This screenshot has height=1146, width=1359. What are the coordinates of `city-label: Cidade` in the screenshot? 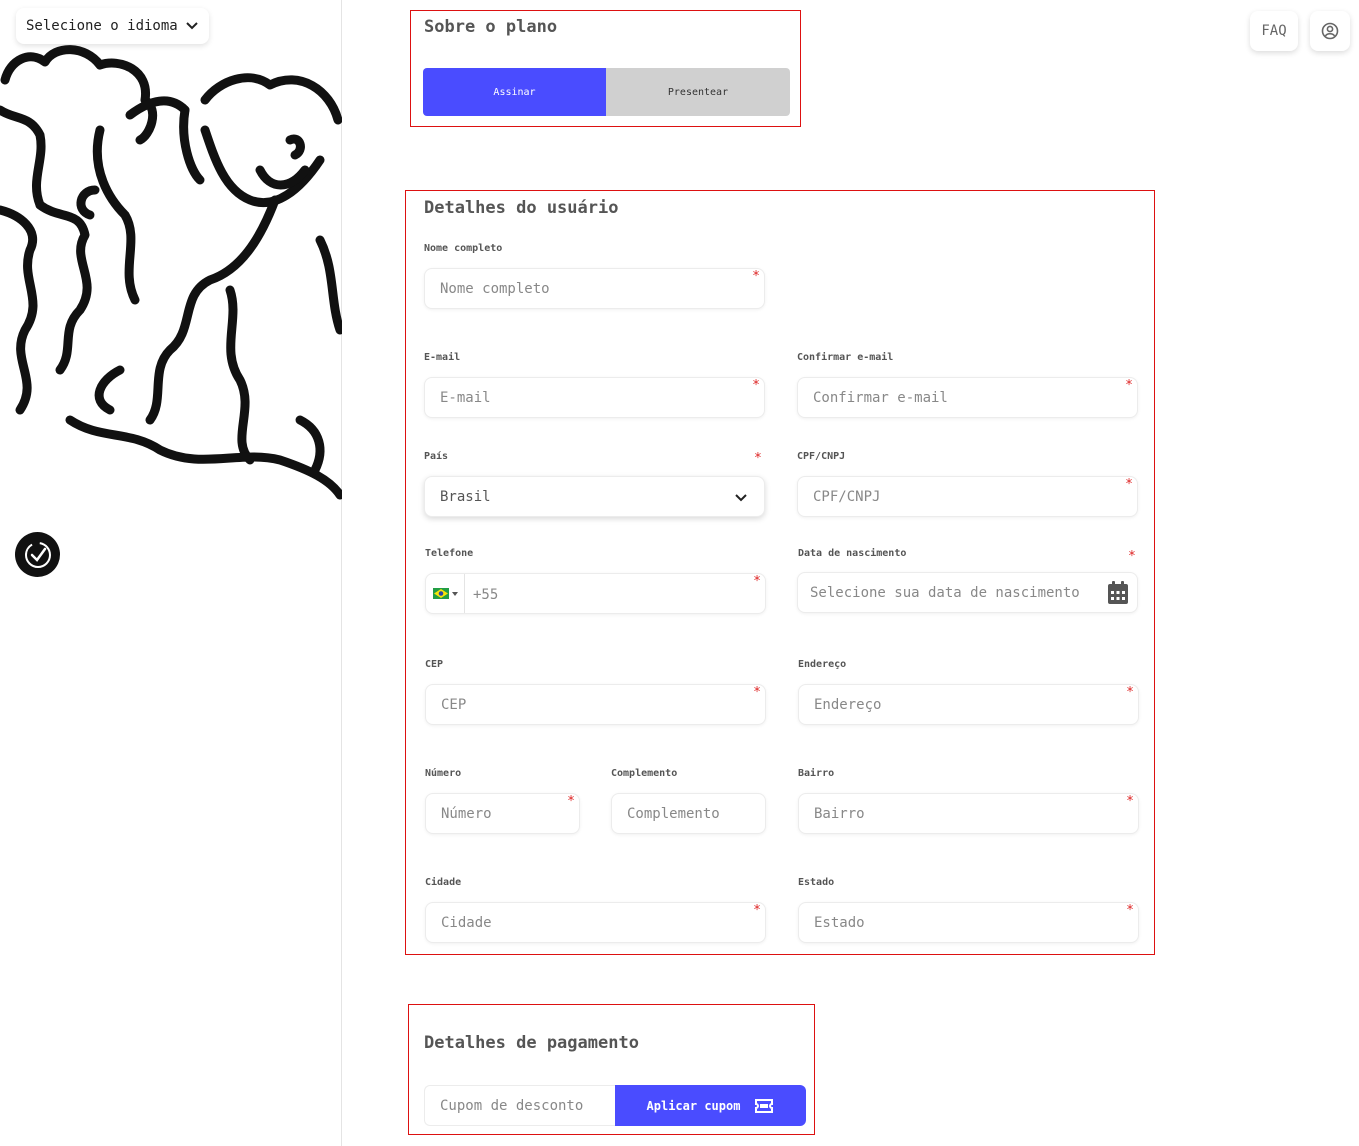 It's located at (443, 882).